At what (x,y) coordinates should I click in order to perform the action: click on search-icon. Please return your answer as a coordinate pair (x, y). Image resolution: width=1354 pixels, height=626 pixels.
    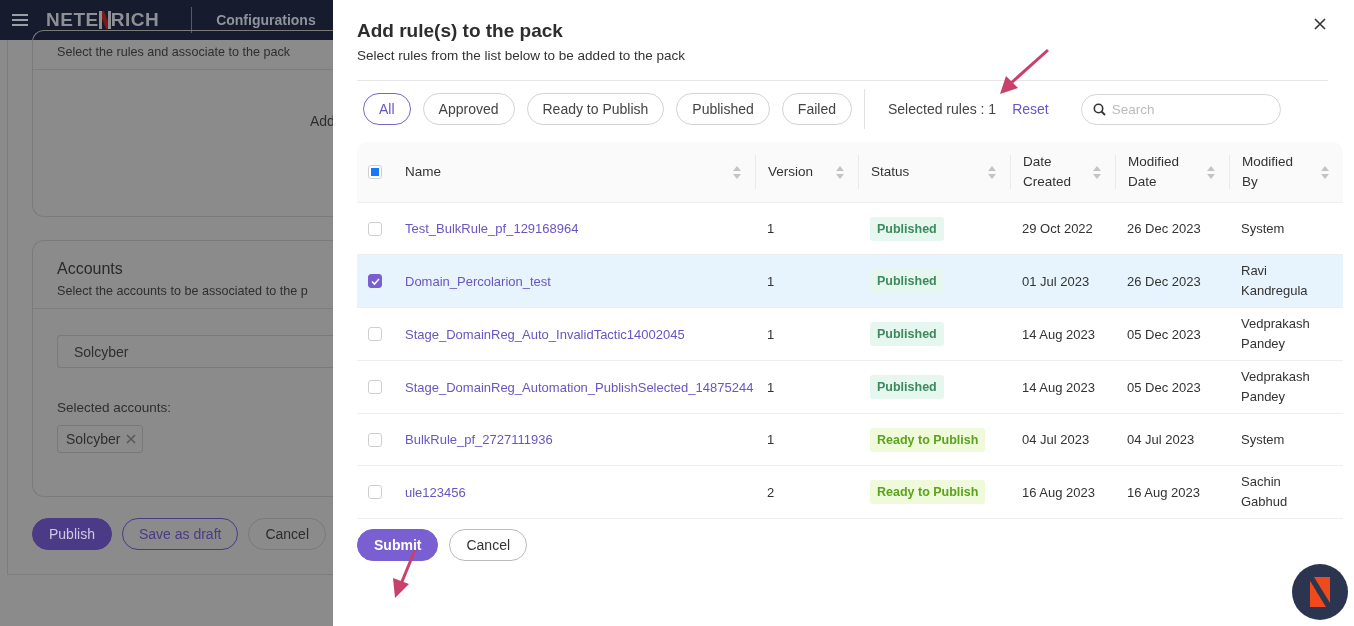
    Looking at the image, I should click on (1099, 109).